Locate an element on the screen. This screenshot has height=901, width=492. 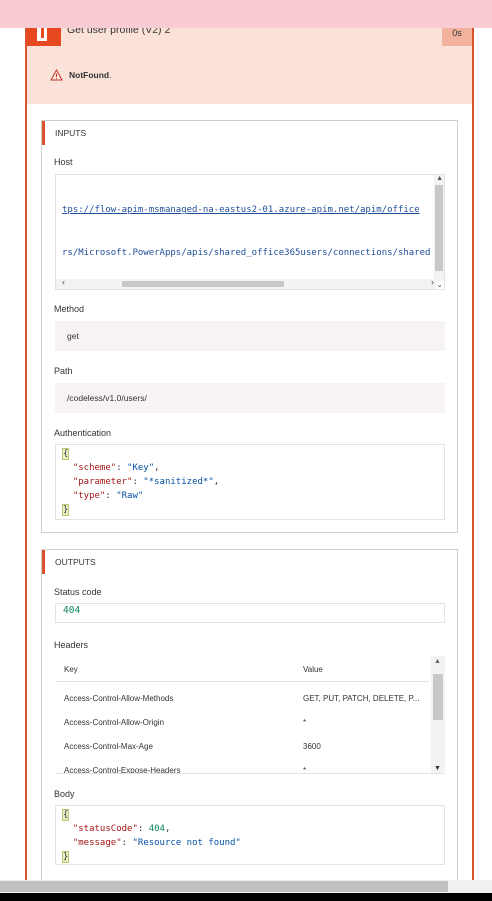
header-key: Access-Control-Max-Age is located at coordinates (108, 746).